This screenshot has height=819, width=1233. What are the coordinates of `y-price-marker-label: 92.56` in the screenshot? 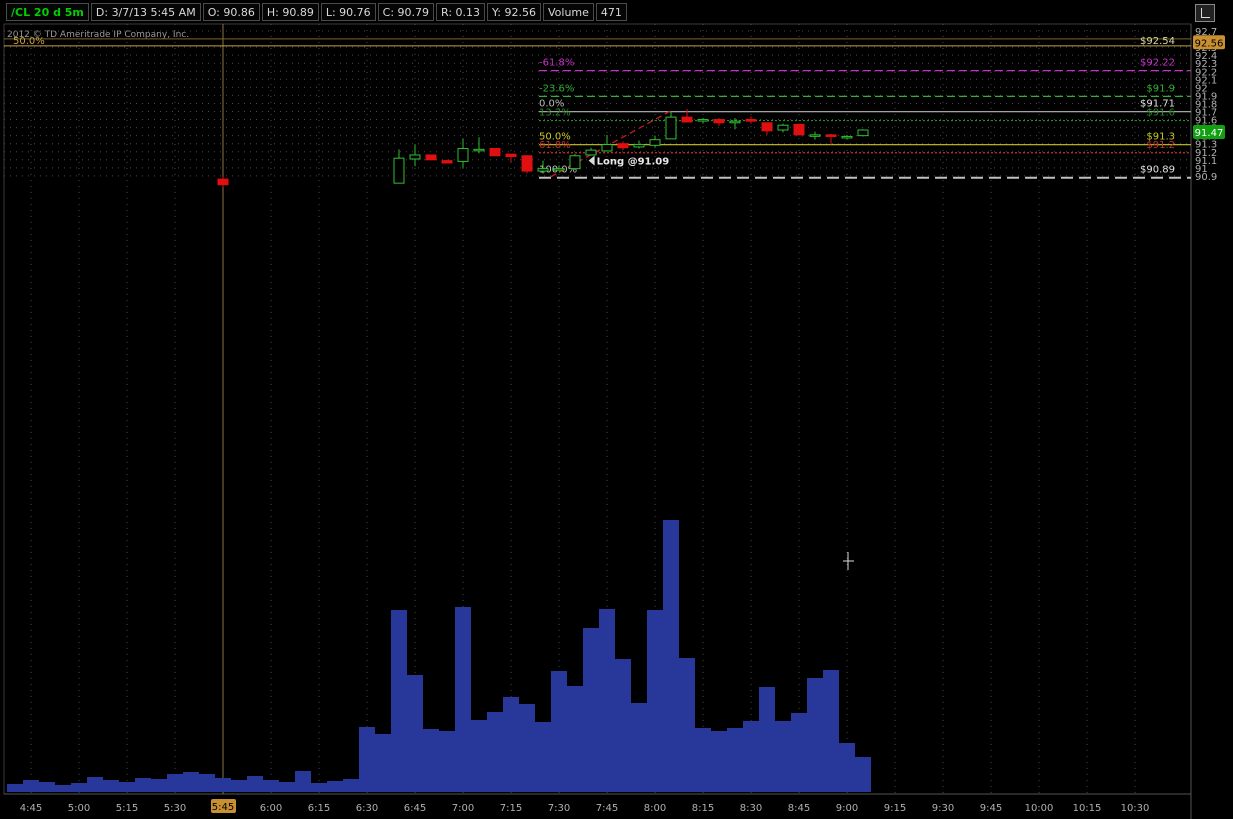 It's located at (1209, 43).